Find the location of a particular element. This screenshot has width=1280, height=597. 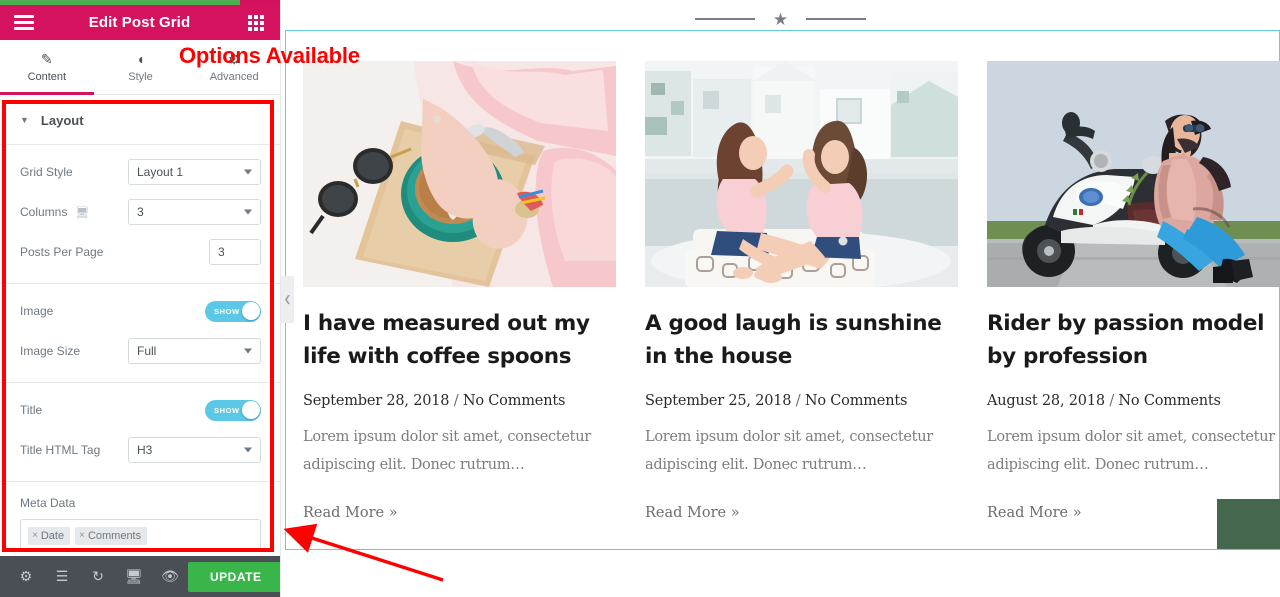

contrast-circle-icon: ◖ is located at coordinates (140, 58).